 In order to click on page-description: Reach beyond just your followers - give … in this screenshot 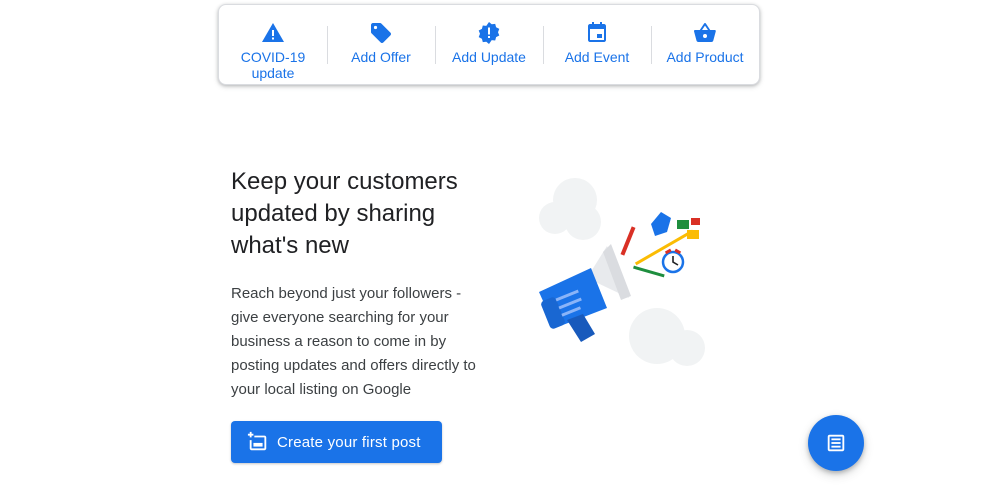, I will do `click(353, 341)`.